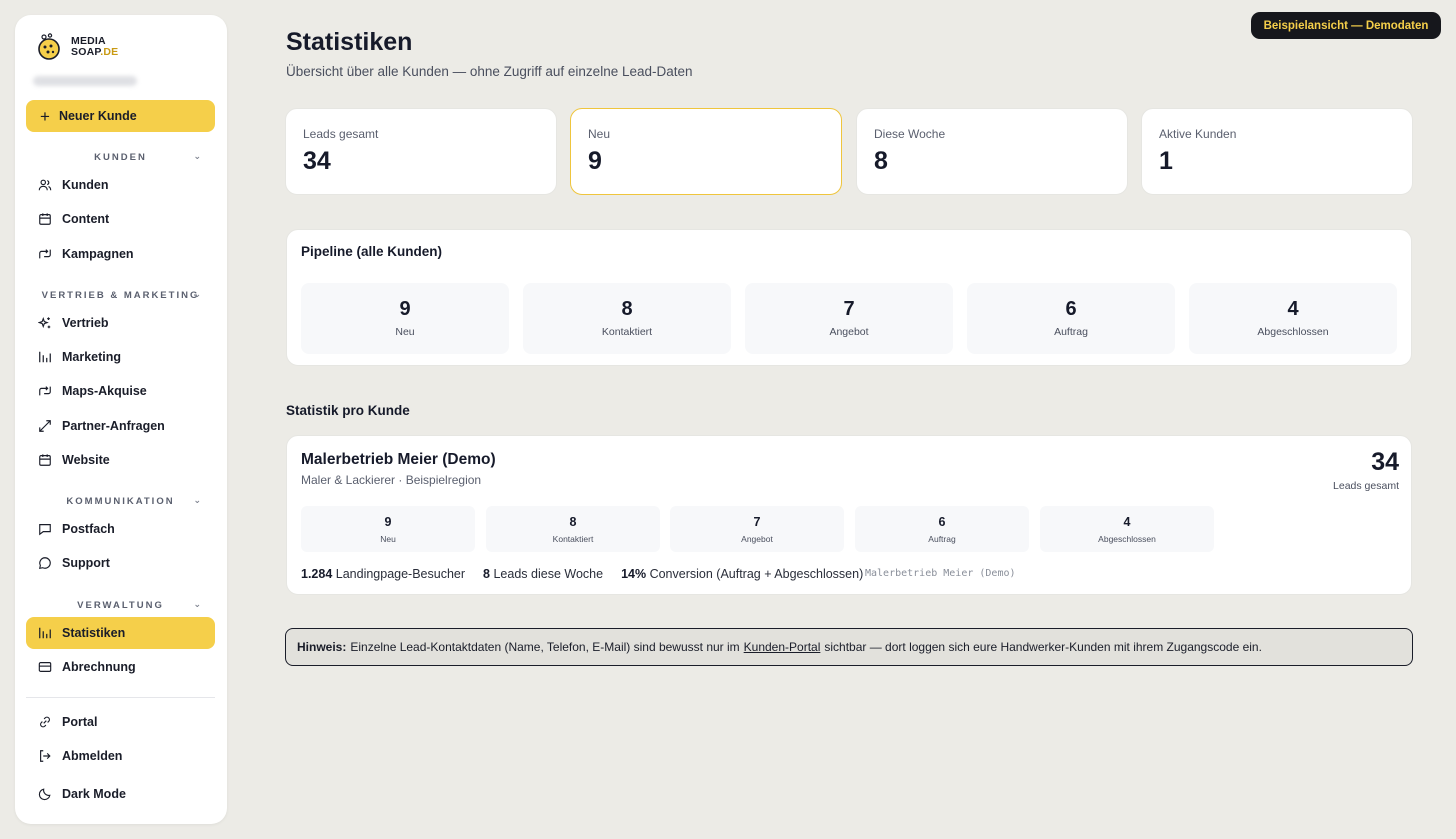 The width and height of the screenshot is (1456, 839). I want to click on pipeline-stage-neu: 9 Neu, so click(405, 318).